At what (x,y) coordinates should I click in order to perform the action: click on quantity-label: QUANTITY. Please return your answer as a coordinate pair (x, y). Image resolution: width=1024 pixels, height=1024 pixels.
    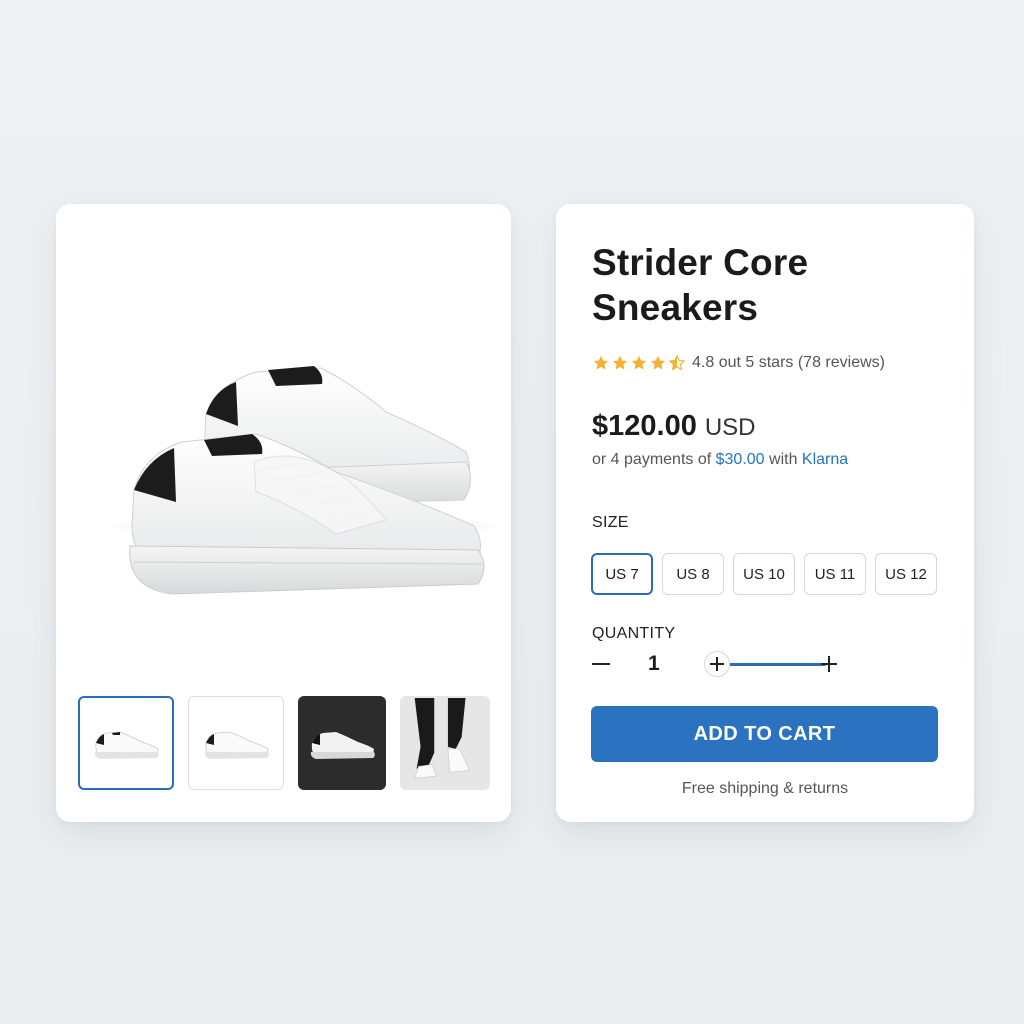
    Looking at the image, I should click on (634, 633).